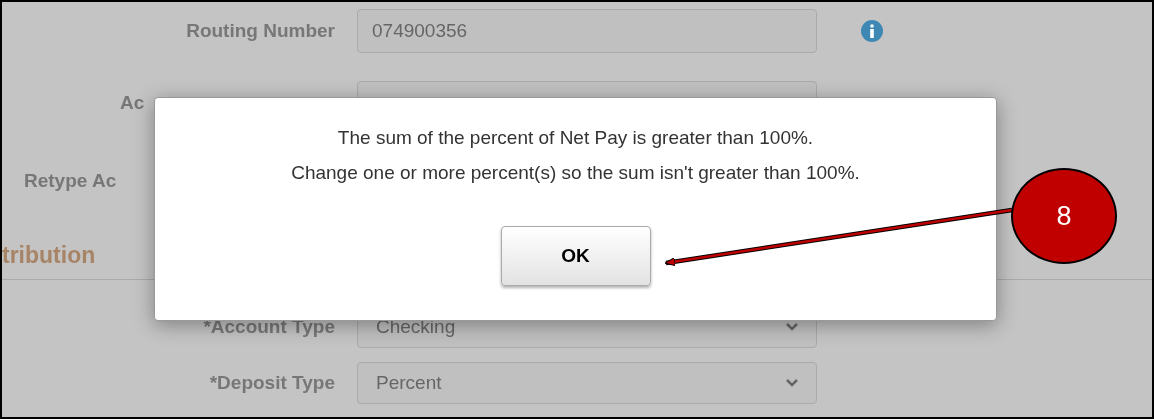 The width and height of the screenshot is (1154, 419). Describe the element at coordinates (587, 31) in the screenshot. I see `input-field: 074900356` at that location.